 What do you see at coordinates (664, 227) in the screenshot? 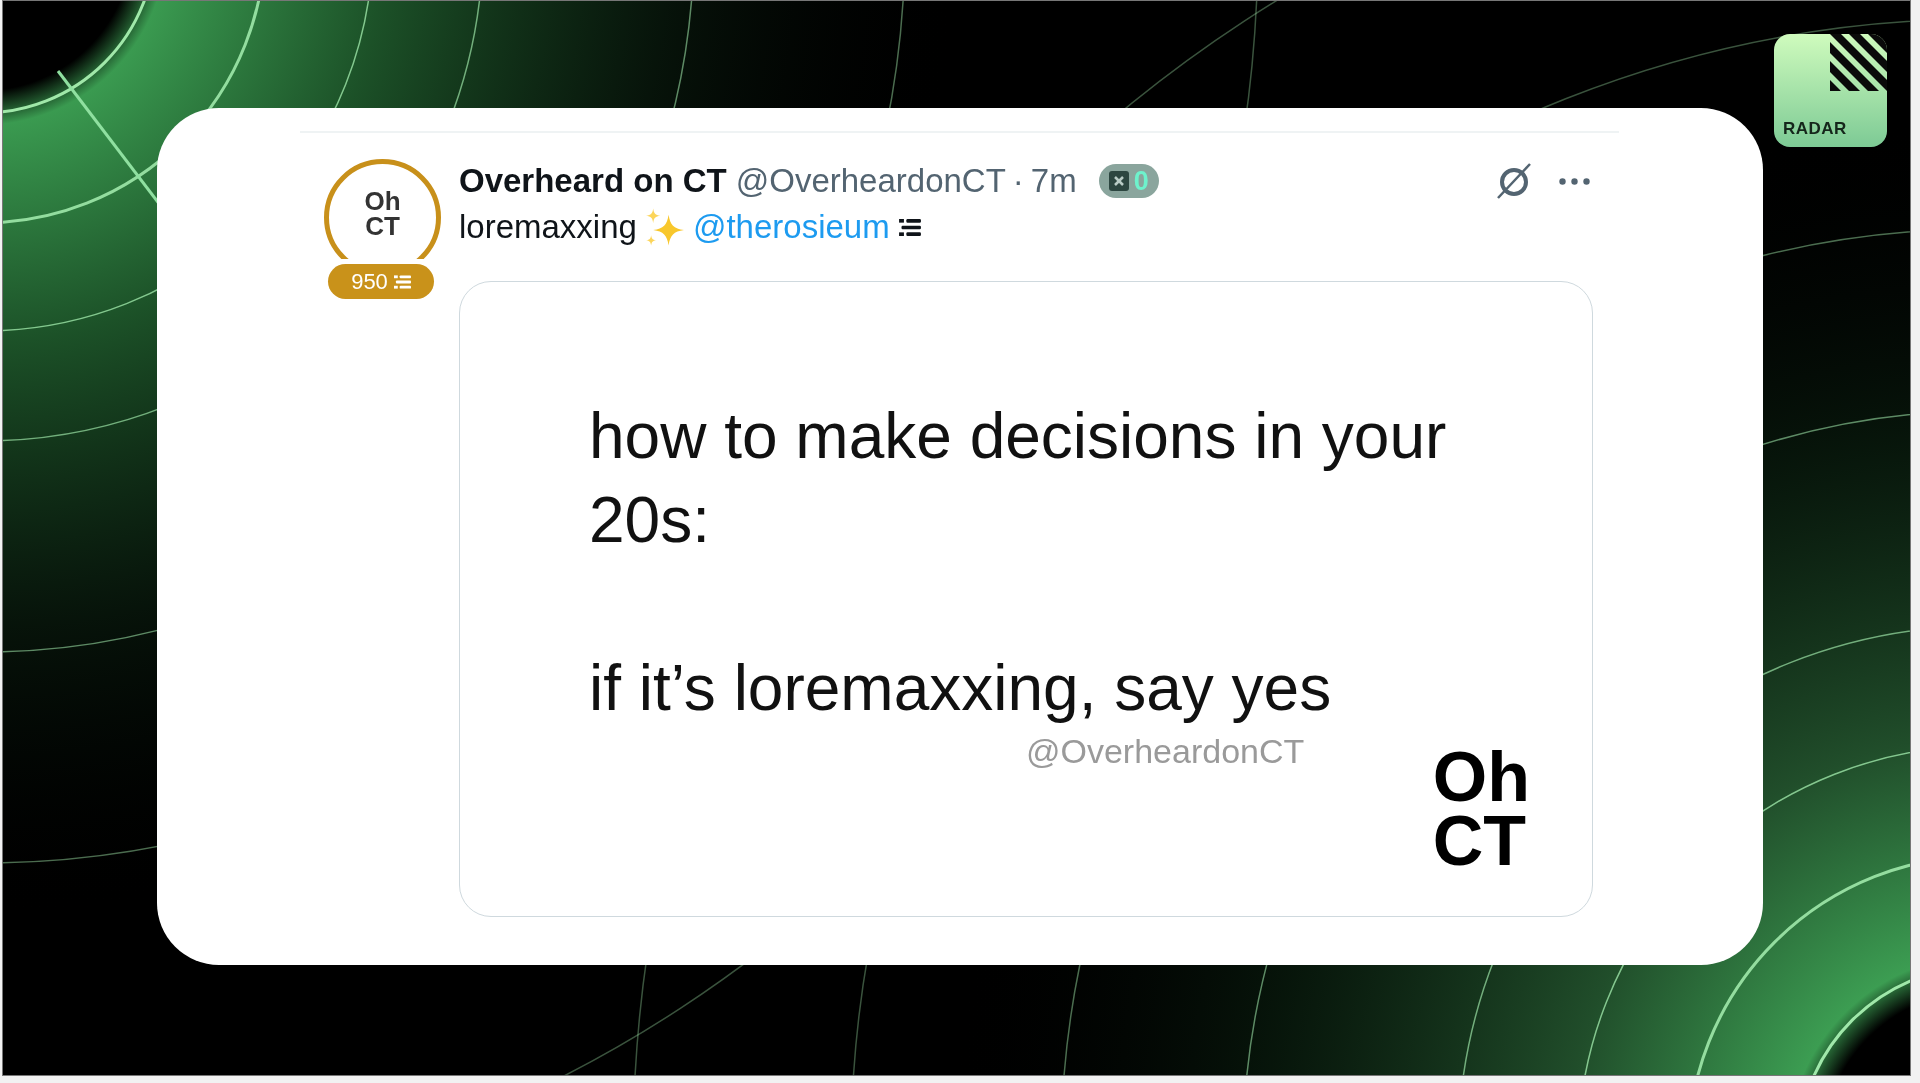
I see `sparkle-icon` at bounding box center [664, 227].